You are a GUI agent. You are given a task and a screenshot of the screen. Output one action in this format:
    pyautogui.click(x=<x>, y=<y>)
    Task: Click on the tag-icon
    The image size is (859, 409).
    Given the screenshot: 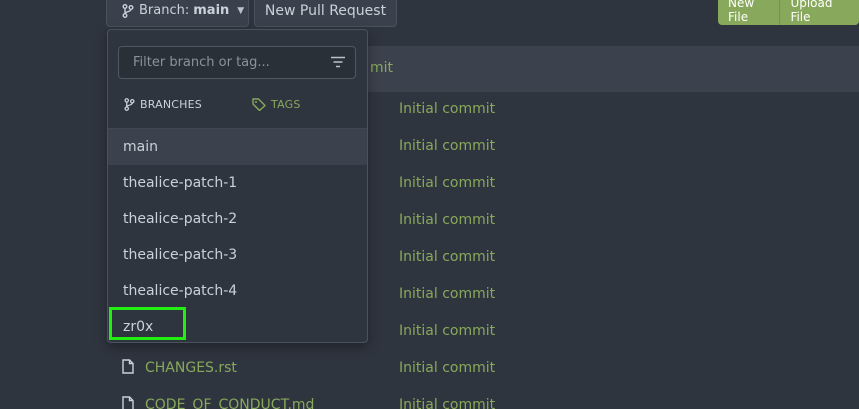 What is the action you would take?
    pyautogui.click(x=259, y=104)
    